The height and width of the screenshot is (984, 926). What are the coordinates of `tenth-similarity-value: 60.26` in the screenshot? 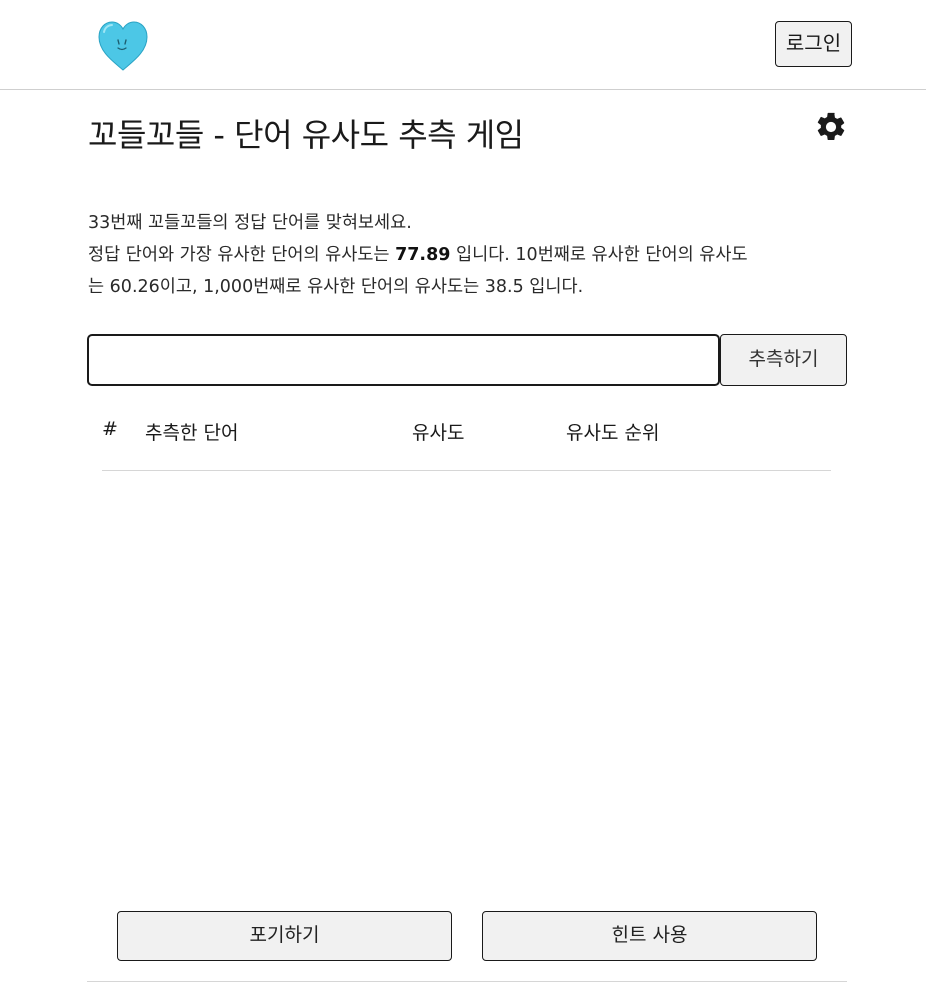 It's located at (134, 287).